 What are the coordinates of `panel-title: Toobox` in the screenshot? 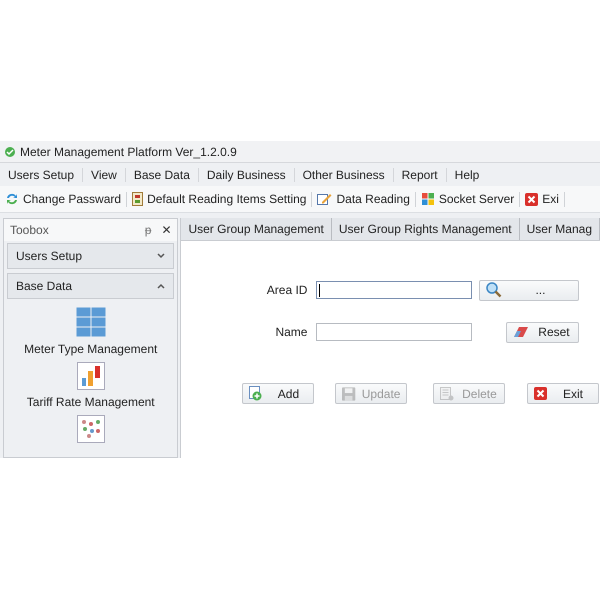 It's located at (29, 230).